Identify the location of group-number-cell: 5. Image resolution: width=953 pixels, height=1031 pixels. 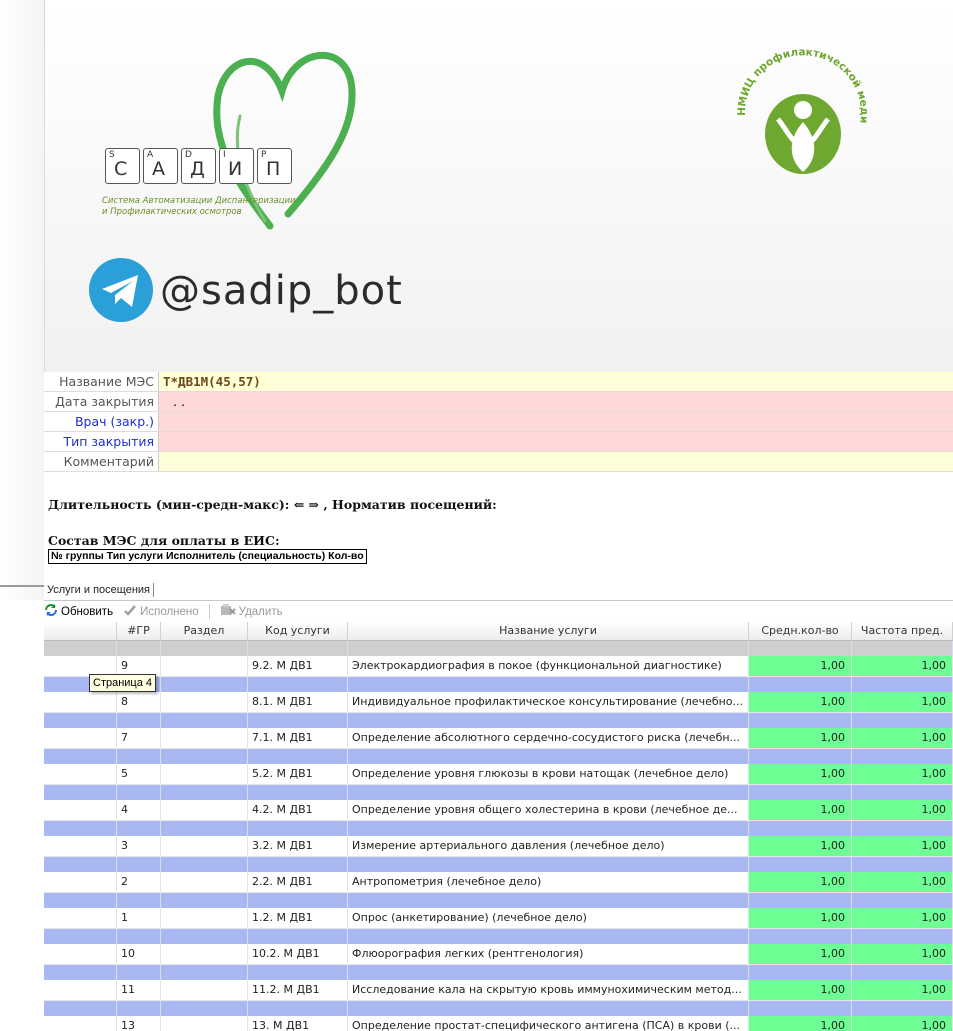
(139, 774).